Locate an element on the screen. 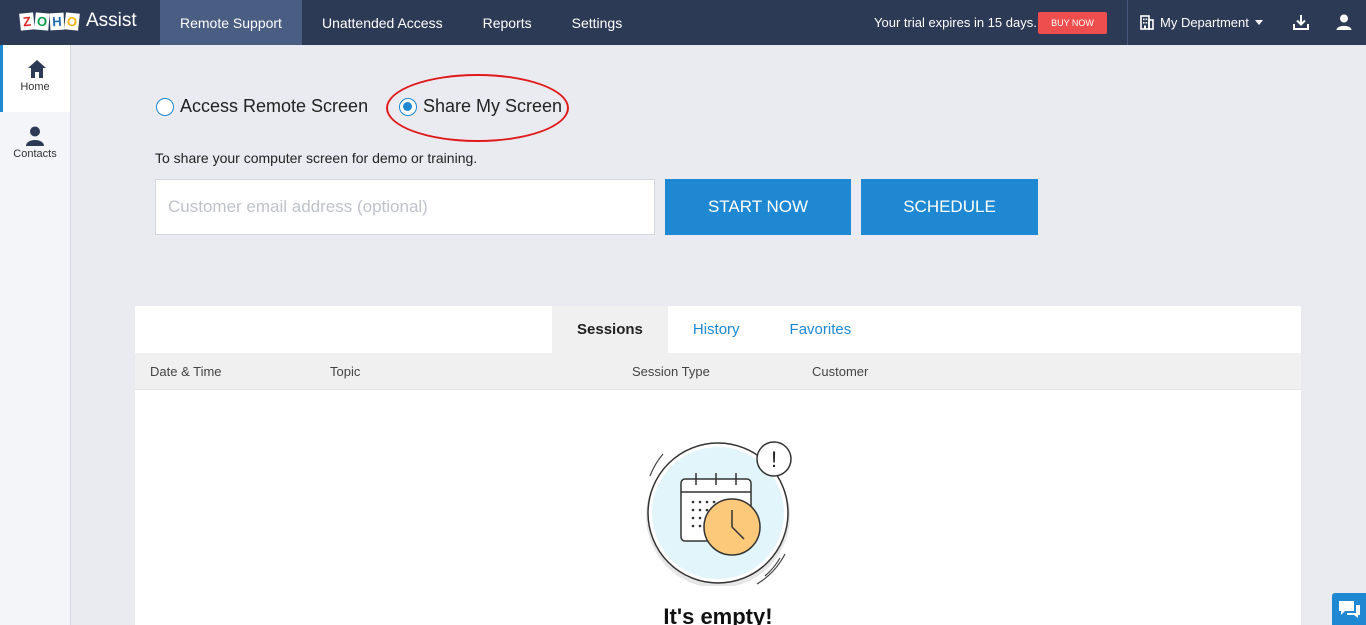 Image resolution: width=1366 pixels, height=625 pixels. zoho-logo: Z O H O is located at coordinates (49, 21).